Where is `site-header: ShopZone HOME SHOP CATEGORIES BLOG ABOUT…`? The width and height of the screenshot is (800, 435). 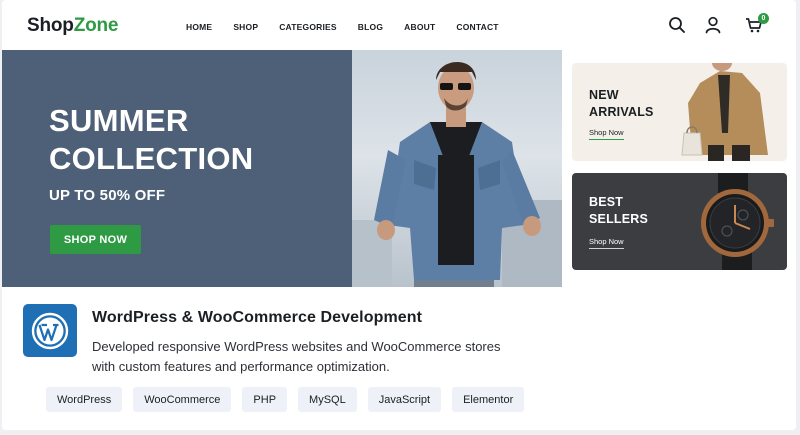
site-header: ShopZone HOME SHOP CATEGORIES BLOG ABOUT… is located at coordinates (399, 25).